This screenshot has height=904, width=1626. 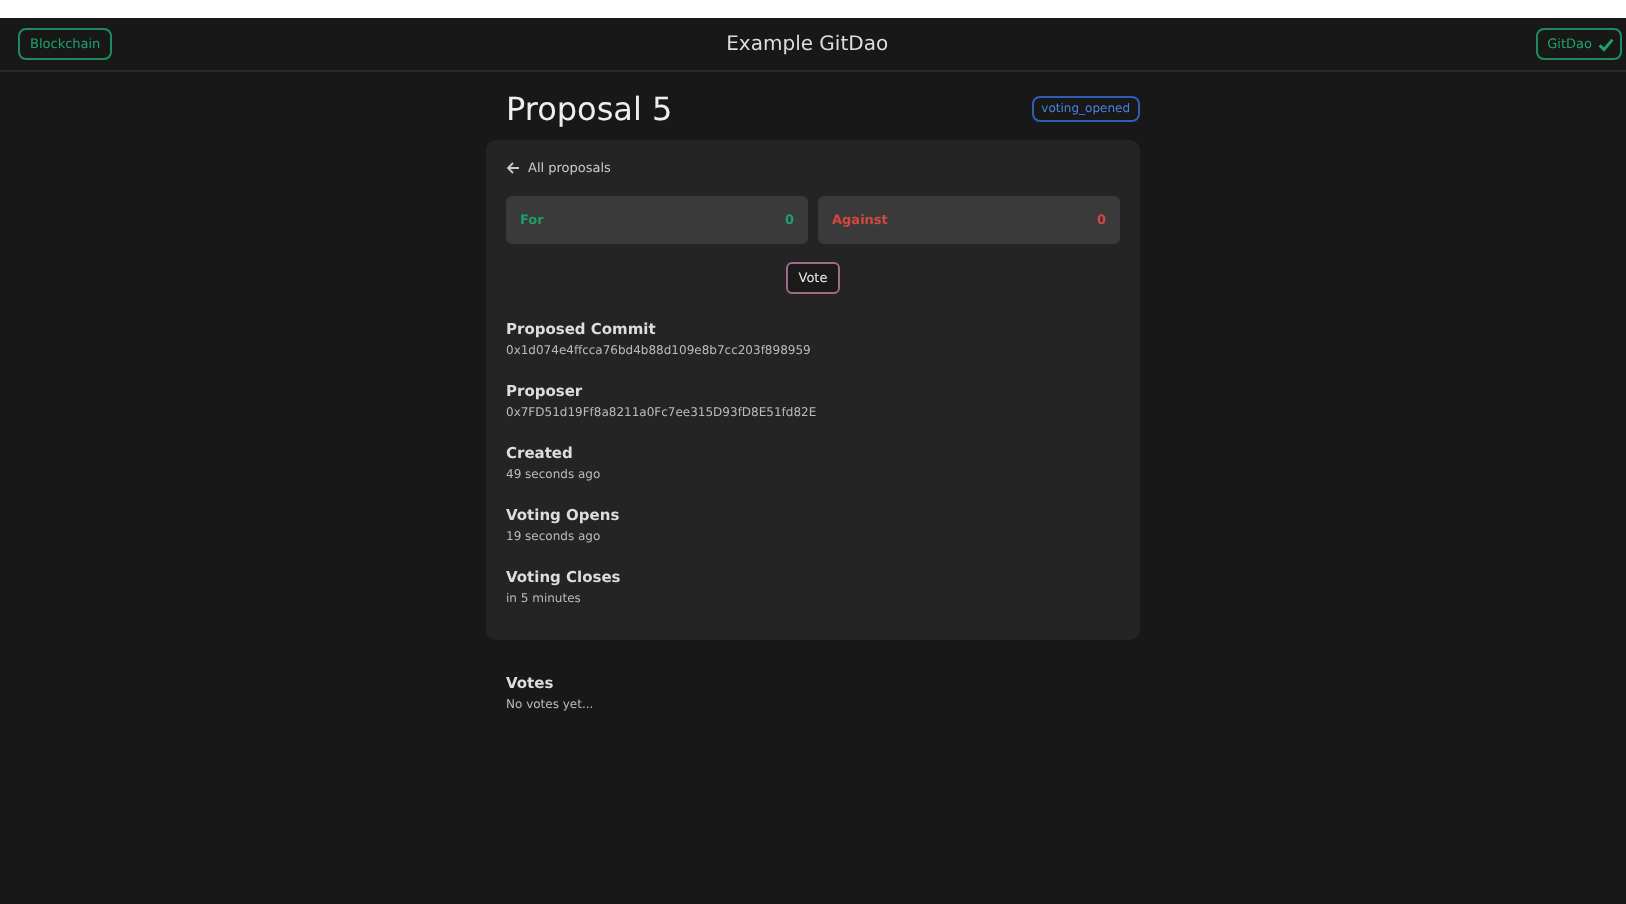 What do you see at coordinates (807, 44) in the screenshot?
I see `app-title: Example GitDao` at bounding box center [807, 44].